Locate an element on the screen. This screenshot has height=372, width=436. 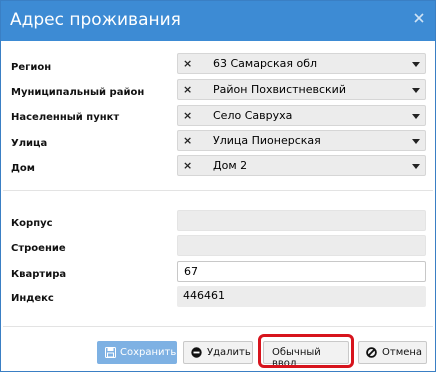
house-value: Дом 2 is located at coordinates (230, 165).